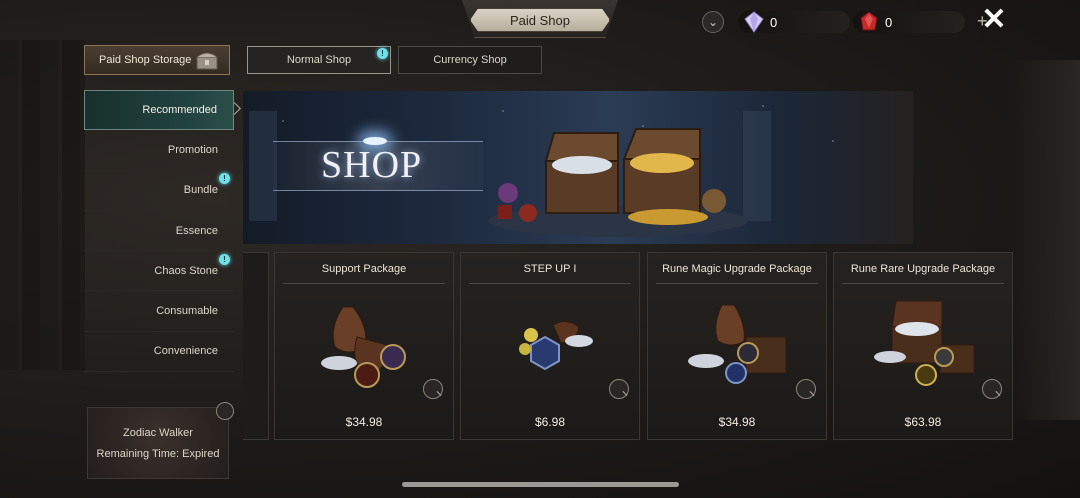  What do you see at coordinates (372, 165) in the screenshot?
I see `banner-title: SHOP` at bounding box center [372, 165].